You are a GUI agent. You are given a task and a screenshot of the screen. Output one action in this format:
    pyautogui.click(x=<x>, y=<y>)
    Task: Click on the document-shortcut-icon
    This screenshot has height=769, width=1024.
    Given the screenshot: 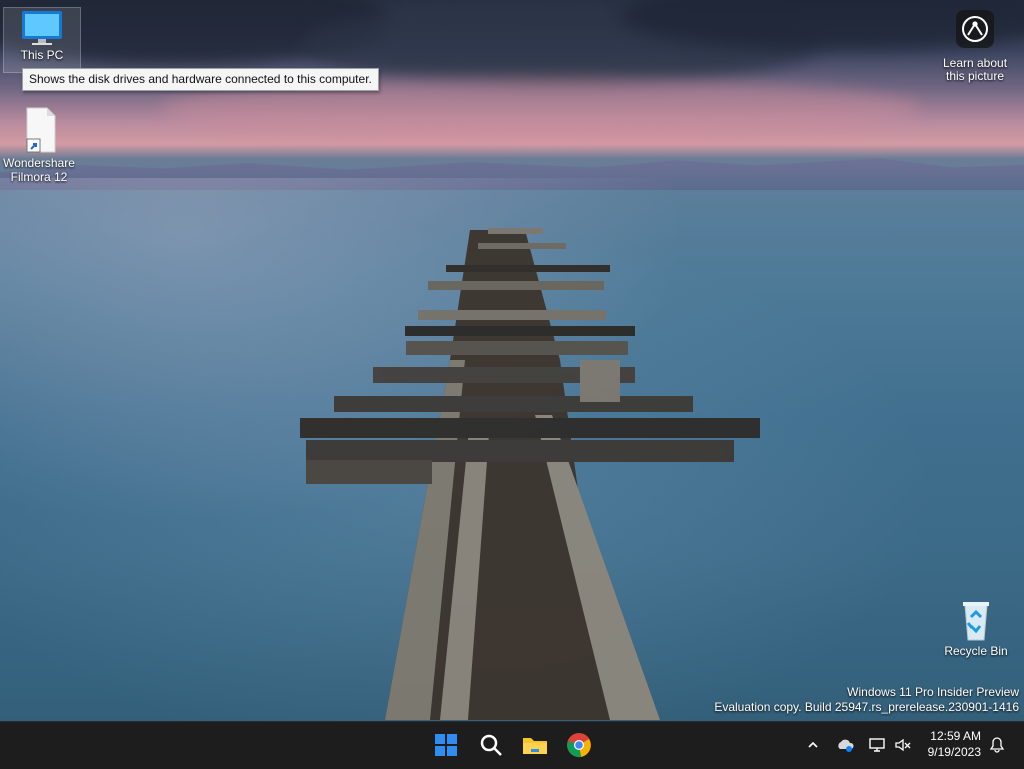 What is the action you would take?
    pyautogui.click(x=41, y=130)
    